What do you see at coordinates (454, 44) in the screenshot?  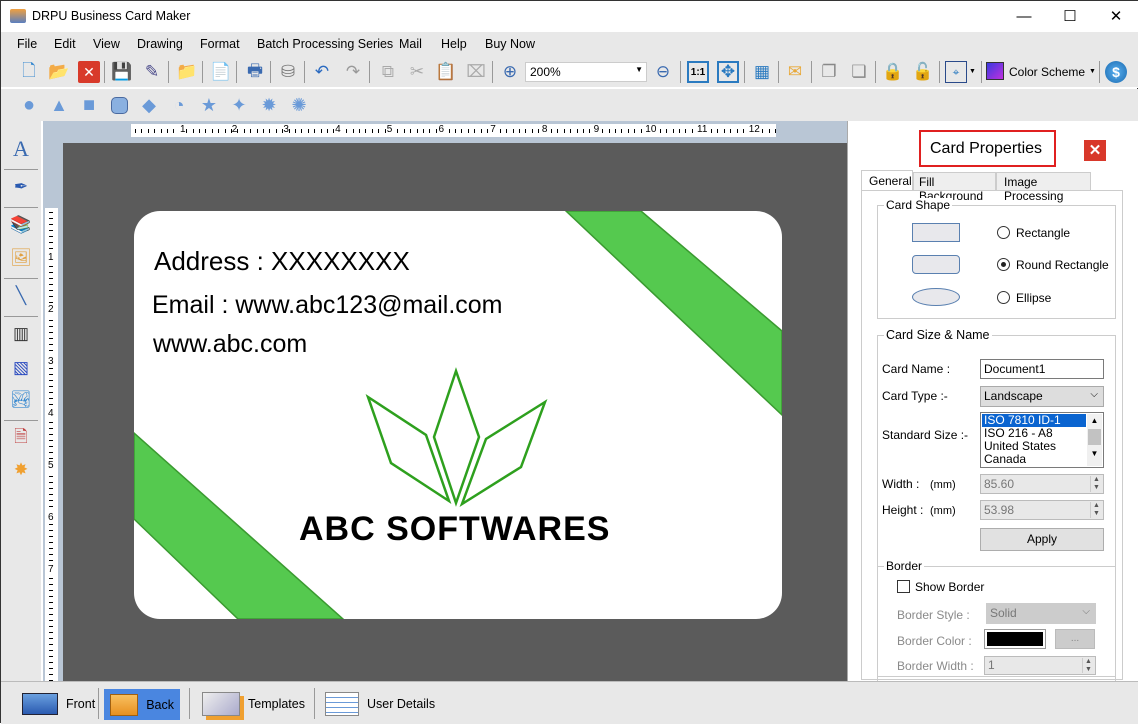 I see `menu-help: Help` at bounding box center [454, 44].